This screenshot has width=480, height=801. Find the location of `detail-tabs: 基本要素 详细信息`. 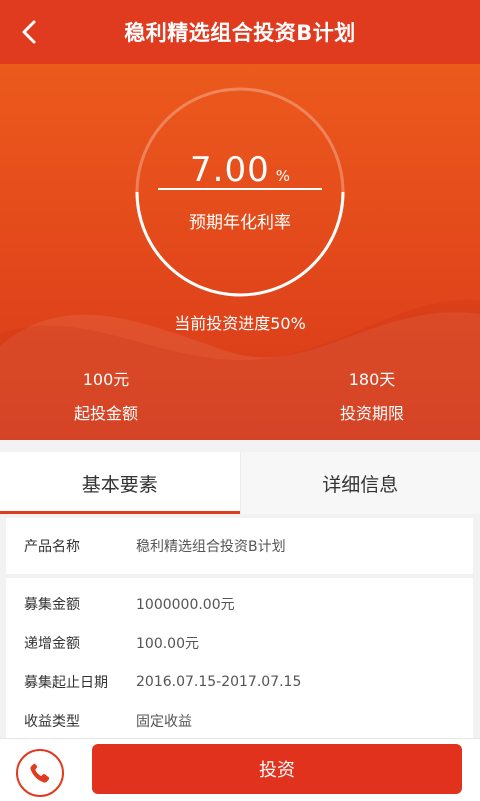

detail-tabs: 基本要素 详细信息 is located at coordinates (240, 483).